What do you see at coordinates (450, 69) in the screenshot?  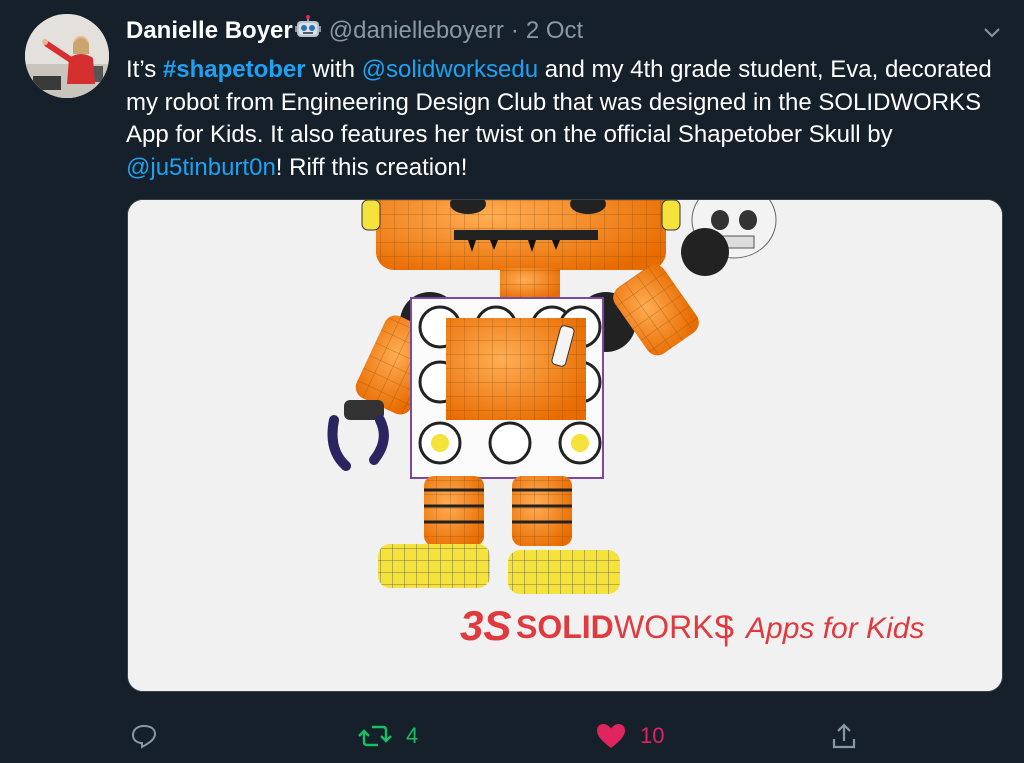 I see `mention-link-solidworksedu: @solidworksedu` at bounding box center [450, 69].